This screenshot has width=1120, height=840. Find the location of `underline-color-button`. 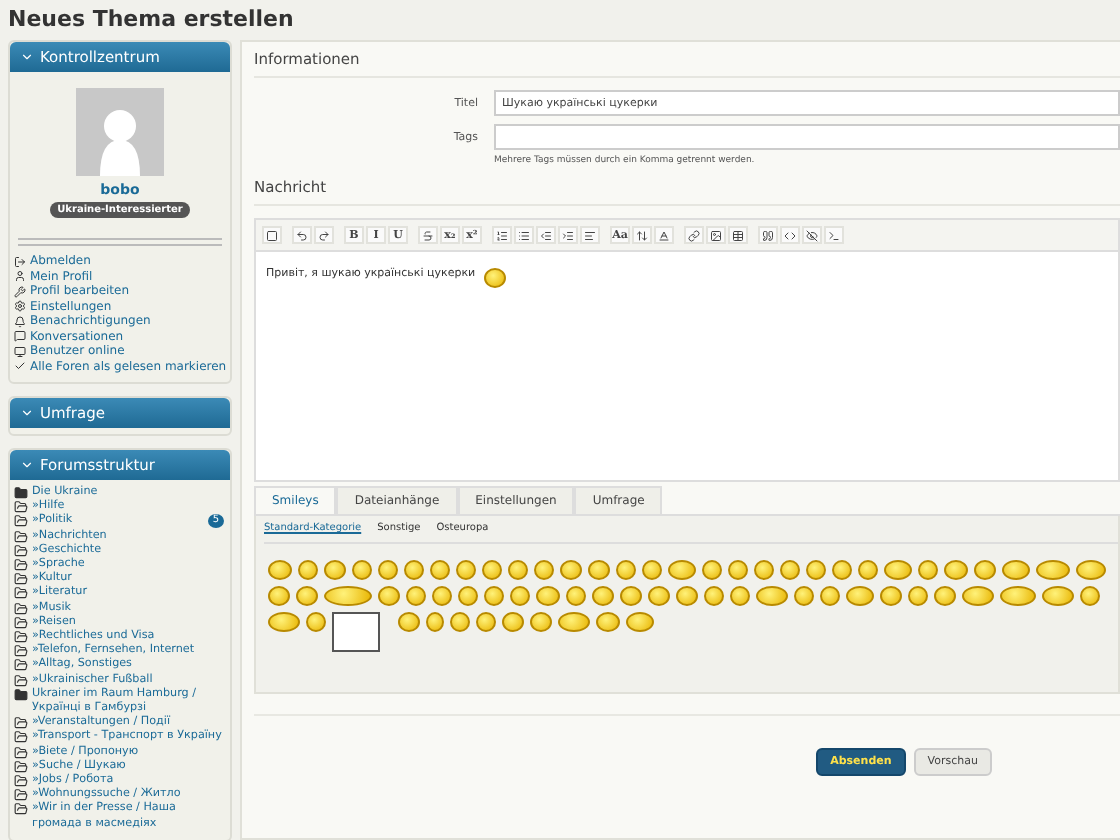

underline-color-button is located at coordinates (664, 235).